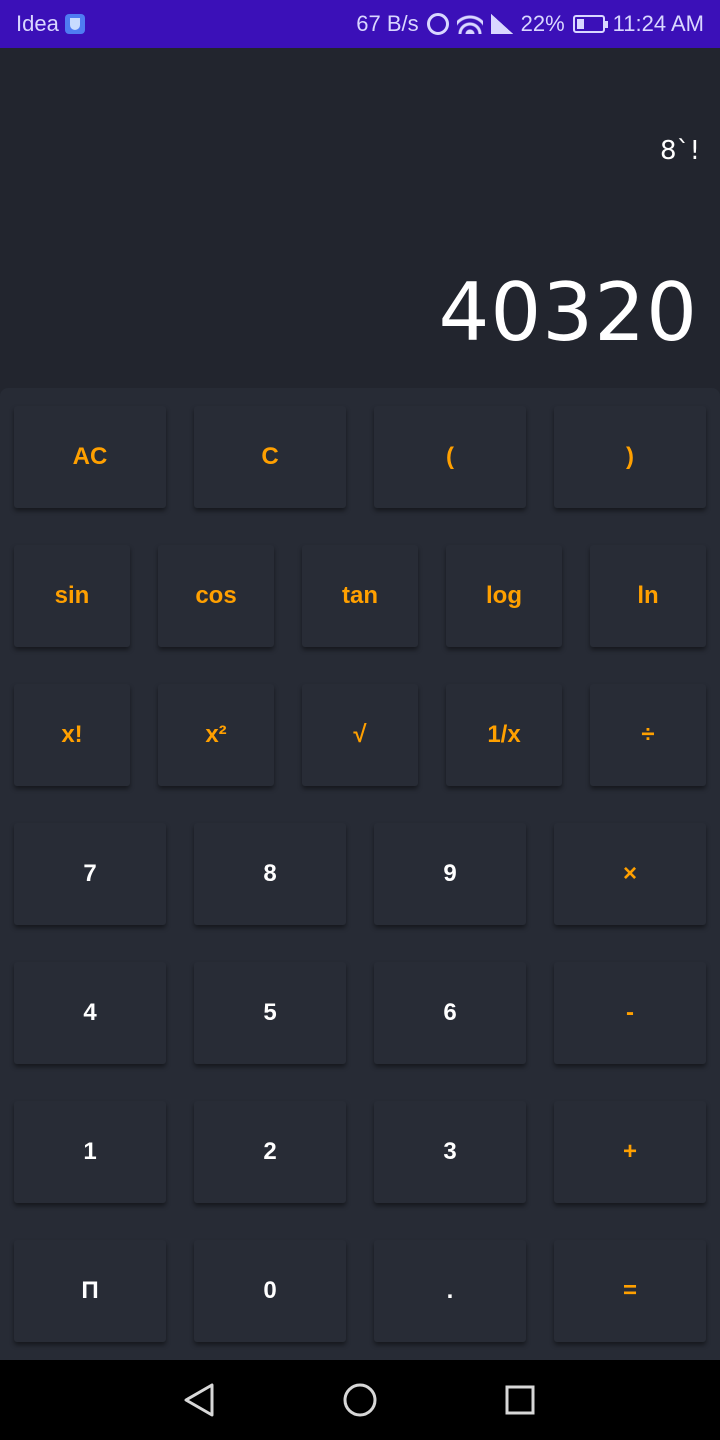 The image size is (720, 1440). I want to click on cos-button: cos, so click(216, 596).